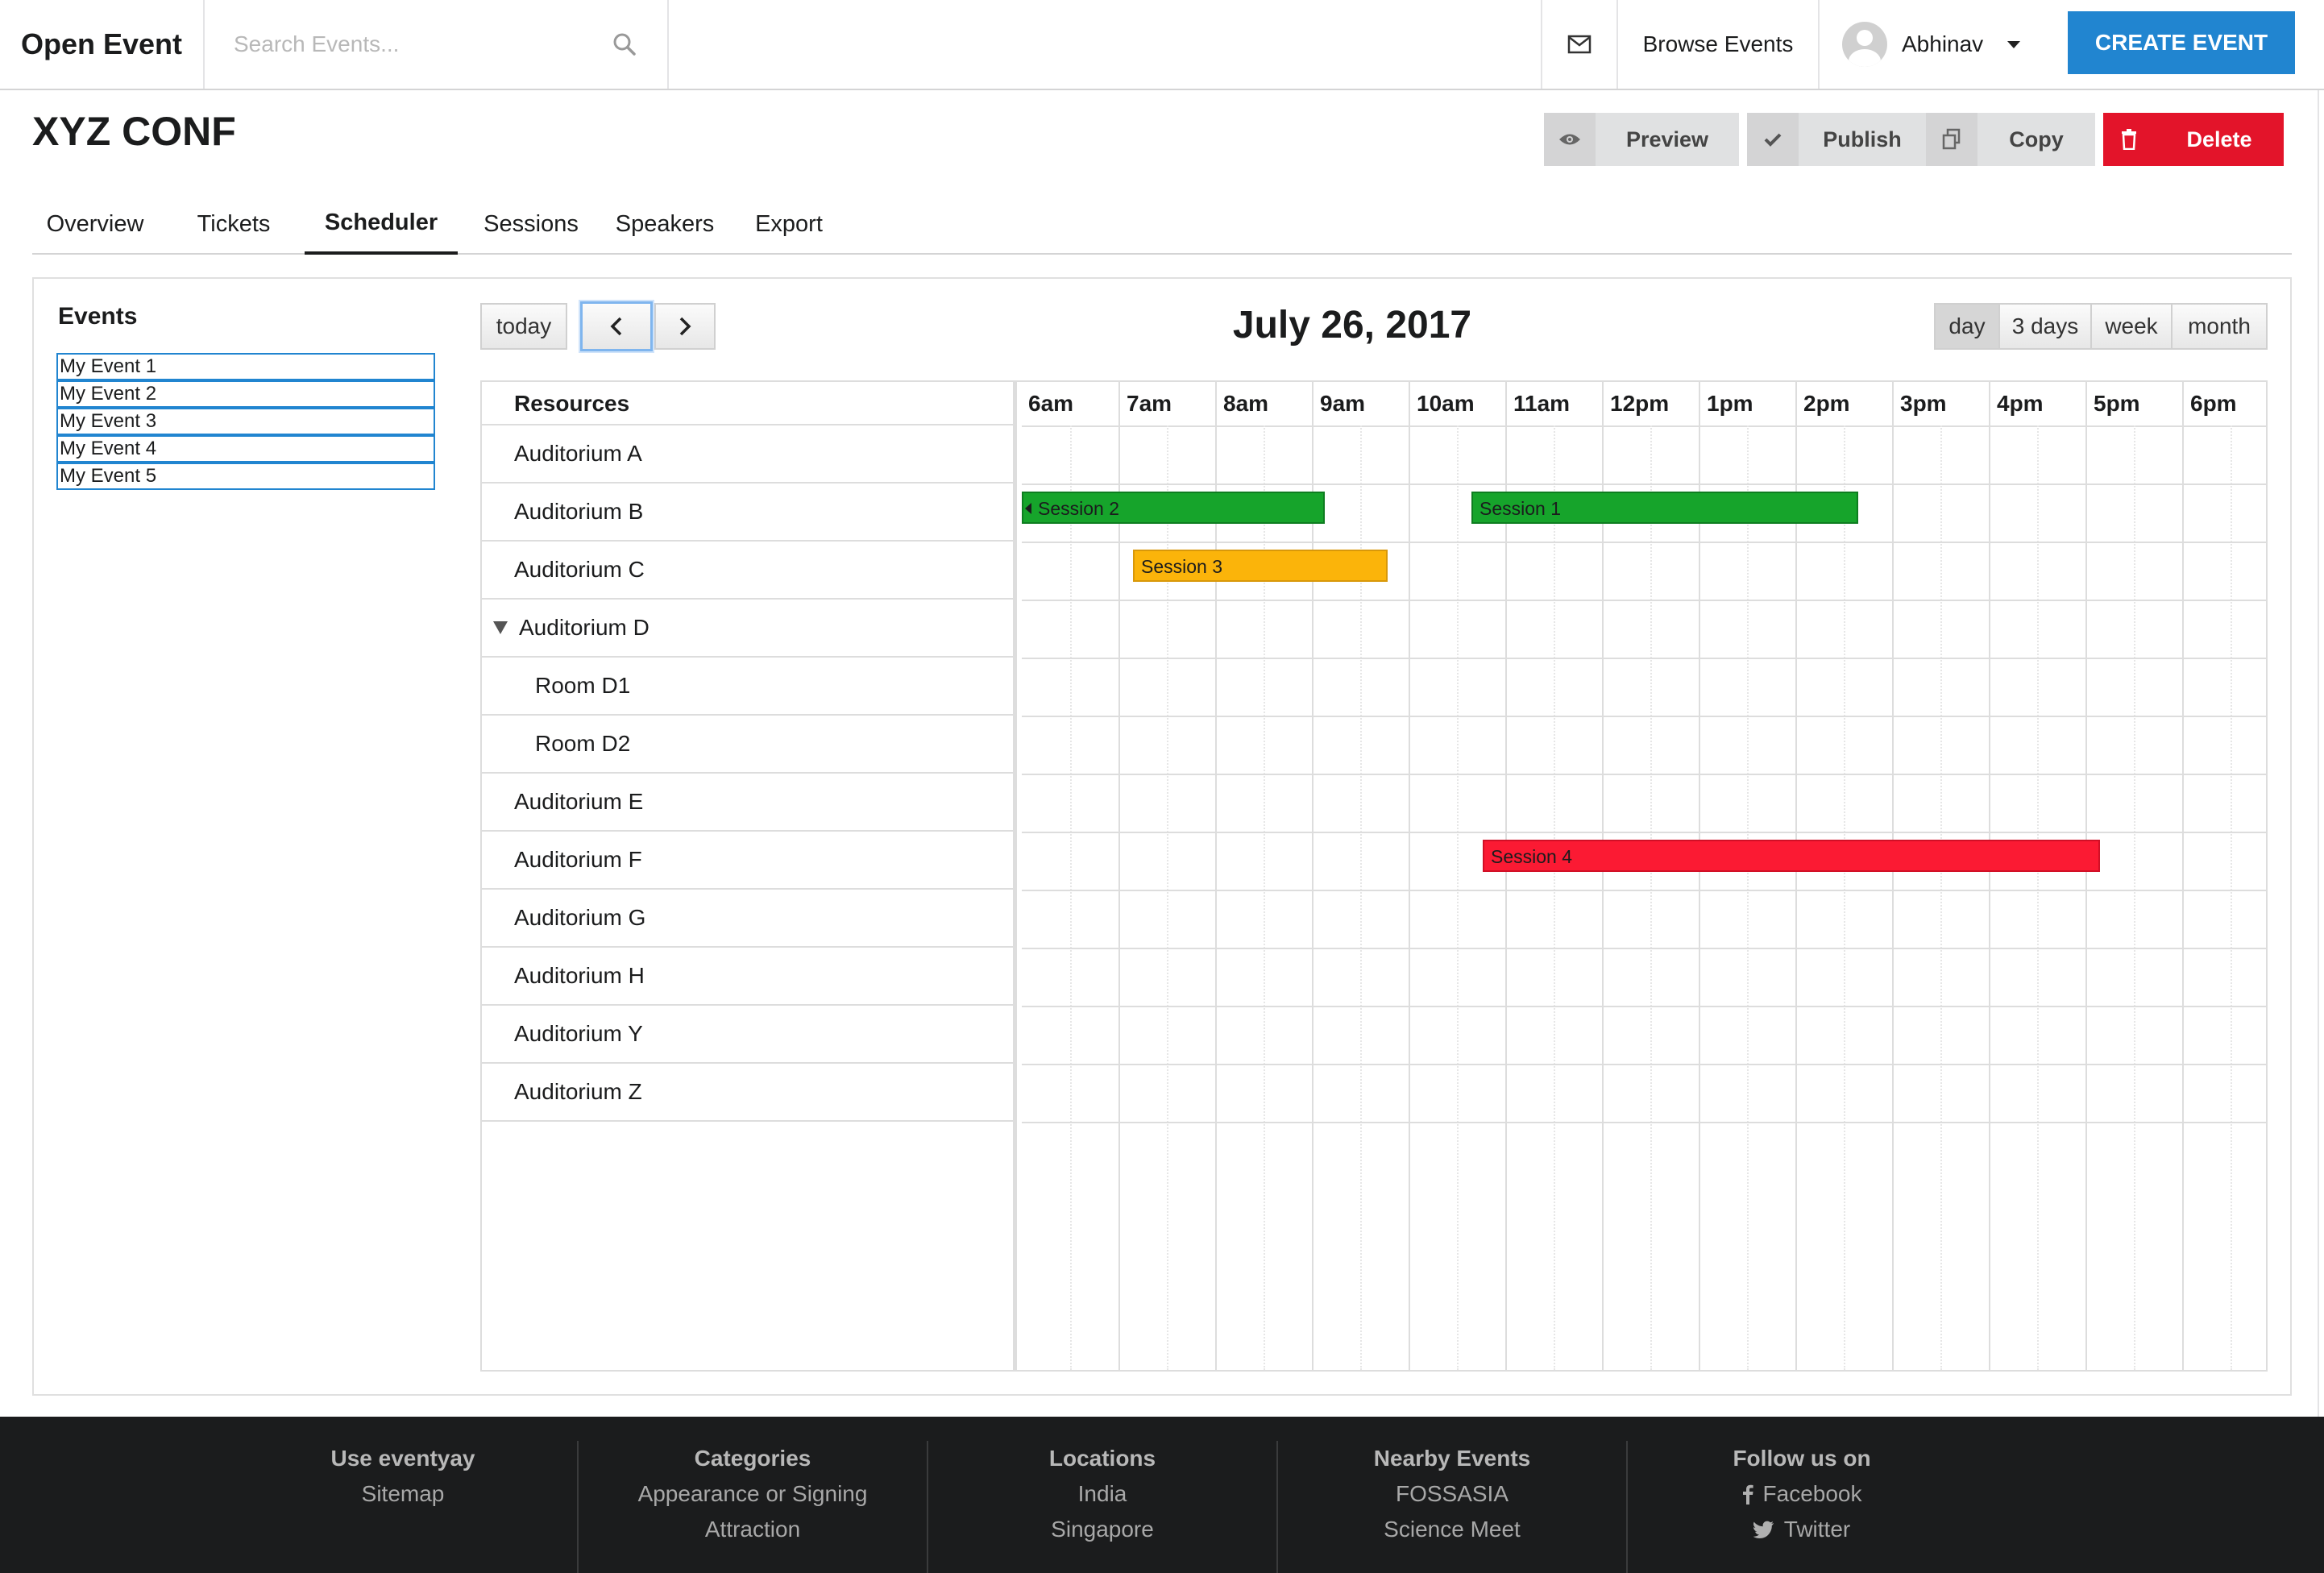  I want to click on draggable-event-item: My Event 1, so click(245, 366).